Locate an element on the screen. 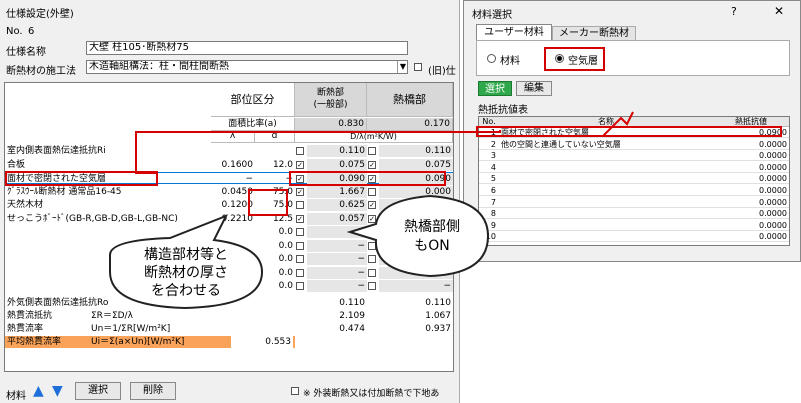 This screenshot has height=403, width=801. right-callout-text: 熱橋部側 もON is located at coordinates (432, 236).